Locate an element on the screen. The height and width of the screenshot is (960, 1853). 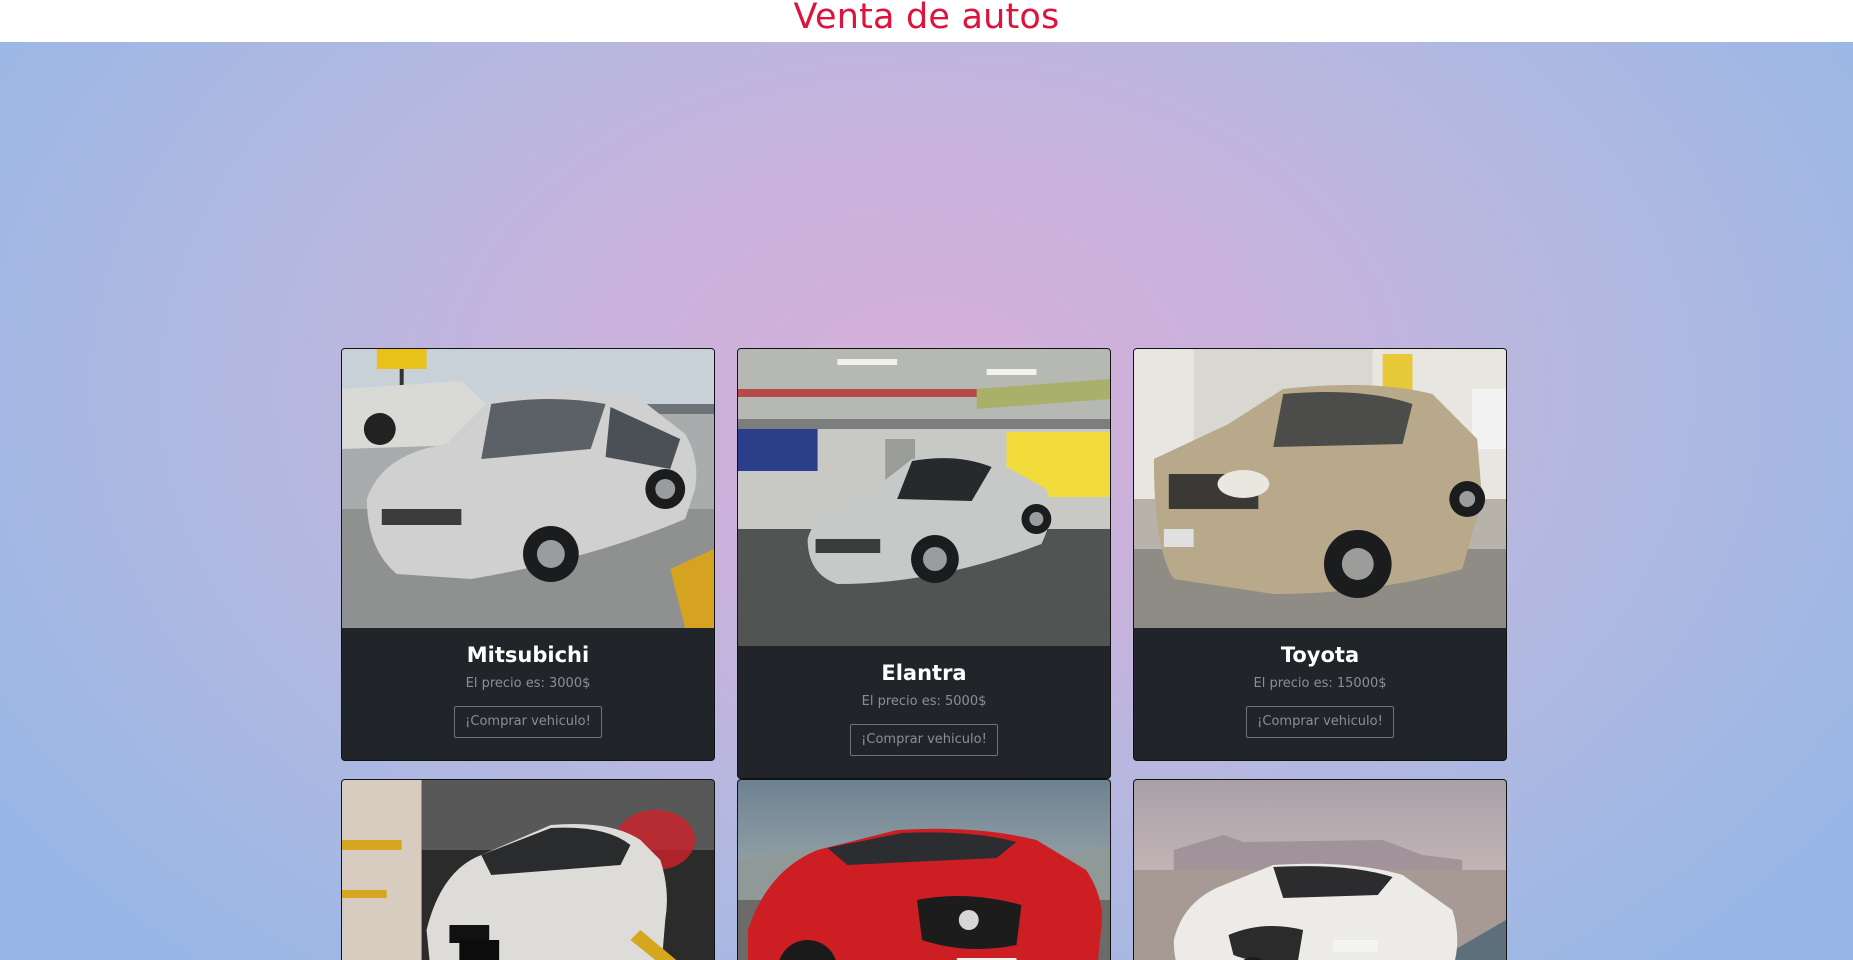
car-price: El precio es: 5000$ is located at coordinates (924, 701).